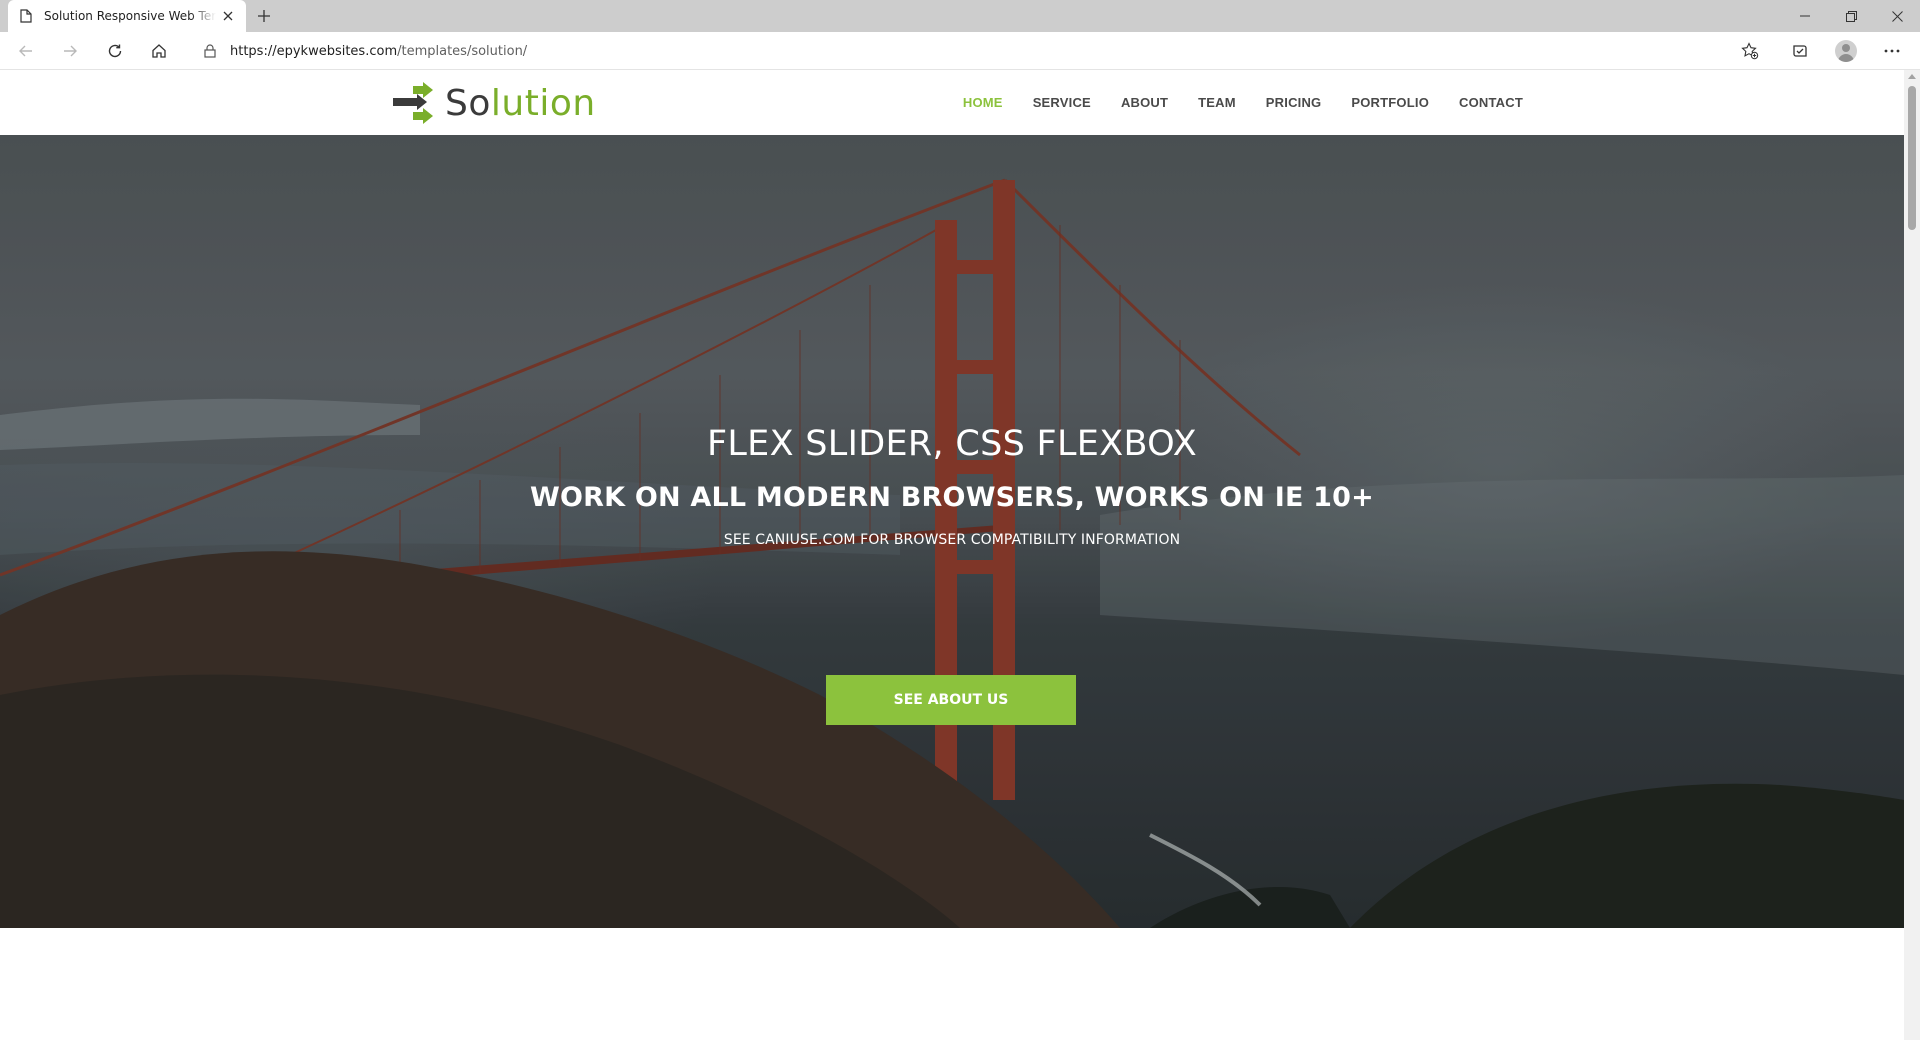 Image resolution: width=1920 pixels, height=1040 pixels. Describe the element at coordinates (1800, 51) in the screenshot. I see `collections-icon` at that location.